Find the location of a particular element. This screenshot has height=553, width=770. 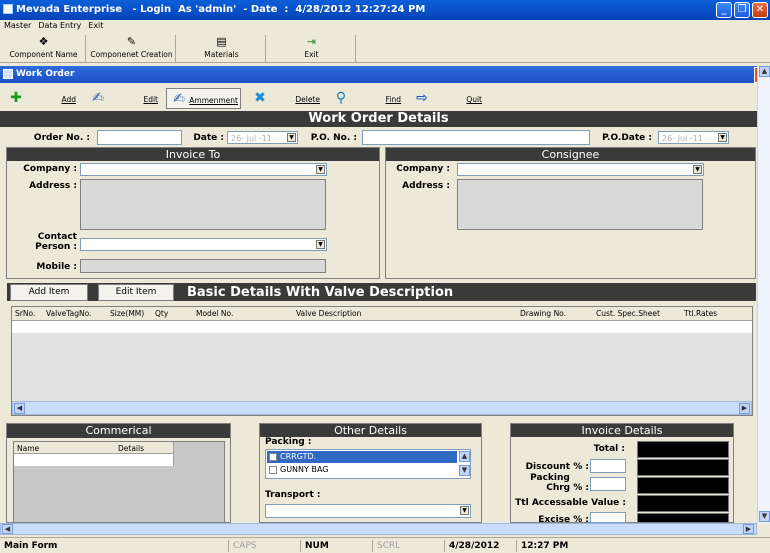

restore-button: ❐ is located at coordinates (742, 10).